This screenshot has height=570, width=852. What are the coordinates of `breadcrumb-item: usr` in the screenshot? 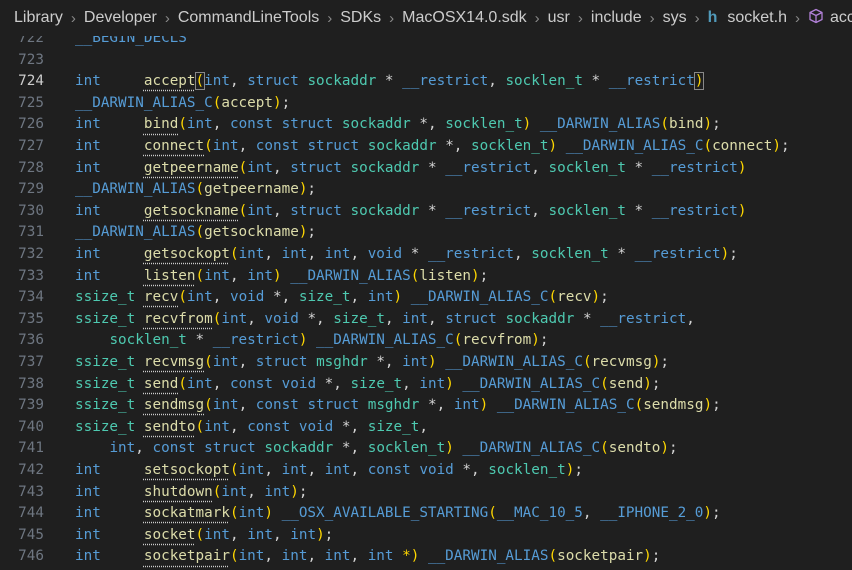 It's located at (559, 18).